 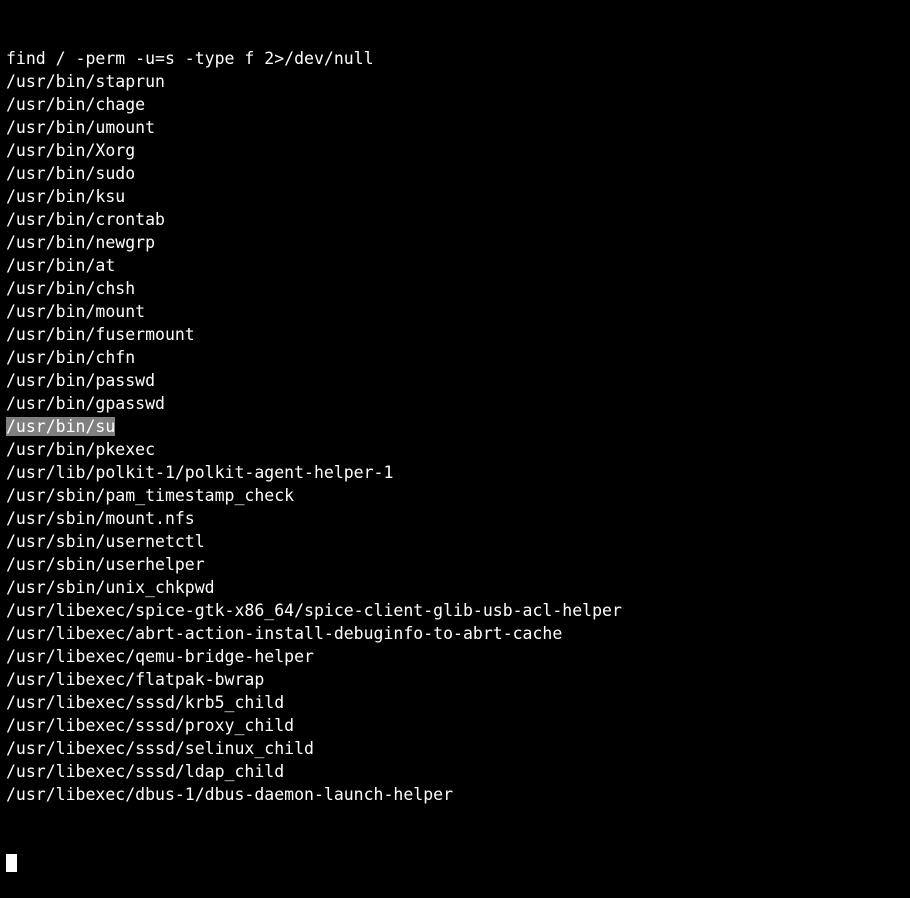 I want to click on line-text: /usr/sbin/userhelper, so click(x=105, y=564).